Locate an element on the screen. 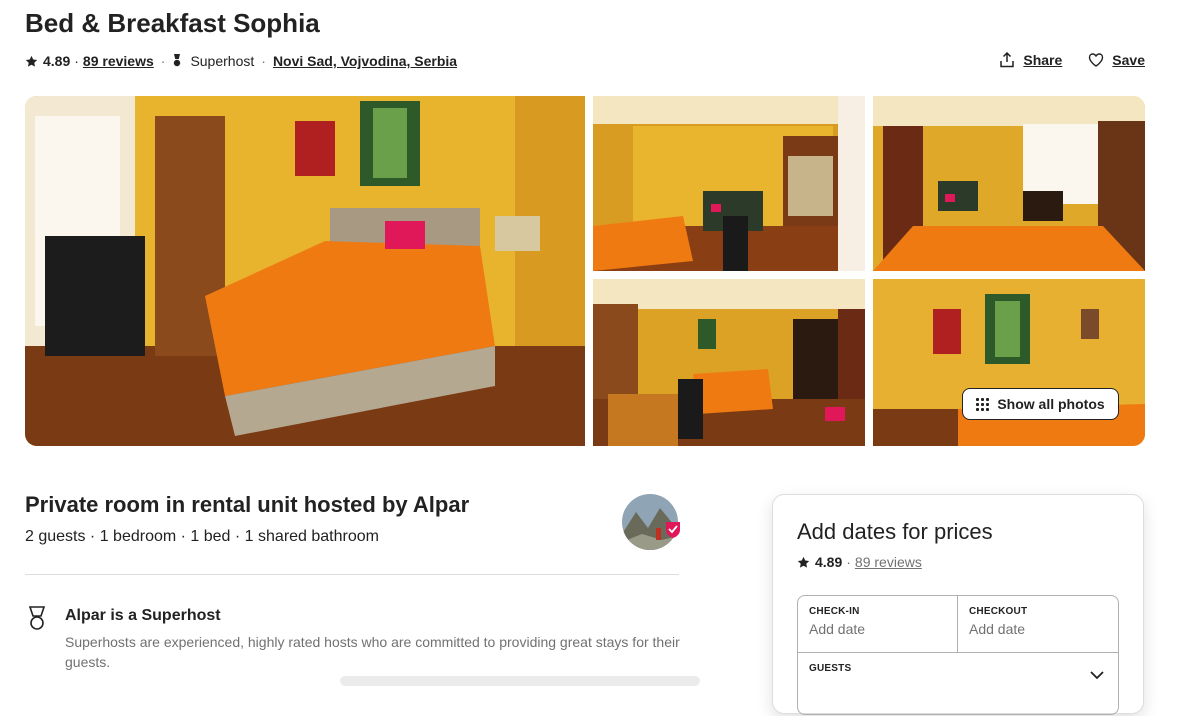  show-all-photos-button: Show all photos is located at coordinates (1040, 404).